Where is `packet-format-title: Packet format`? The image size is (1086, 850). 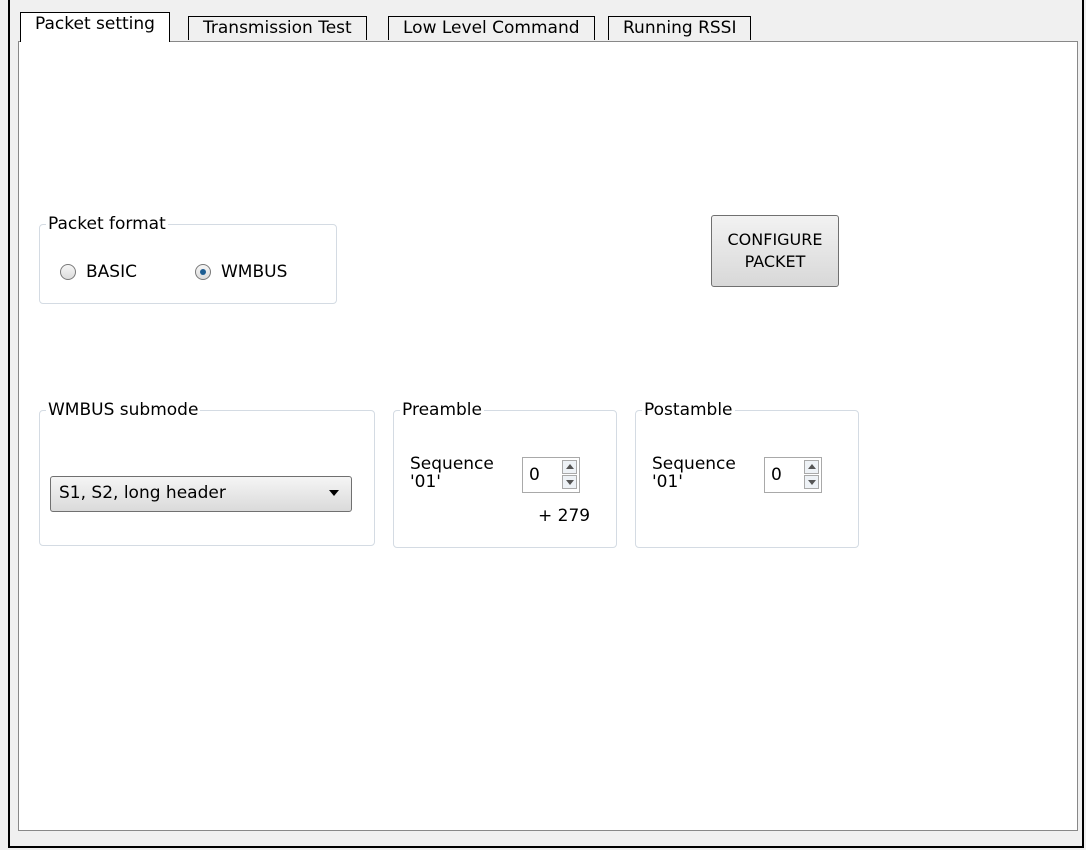 packet-format-title: Packet format is located at coordinates (107, 224).